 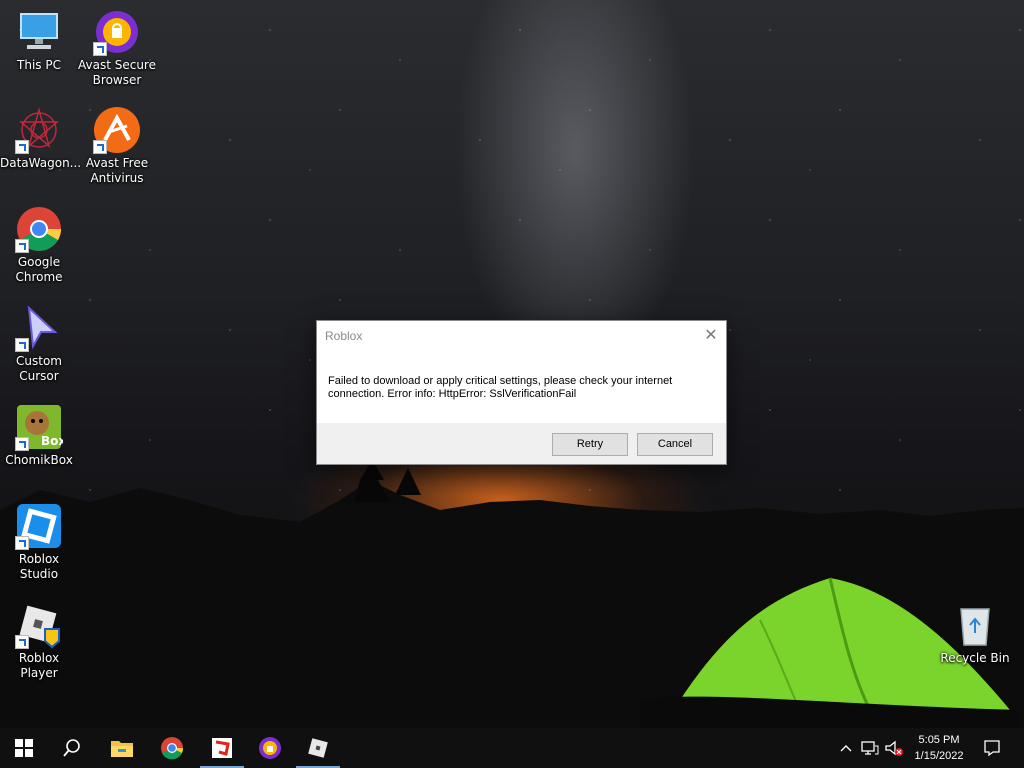 What do you see at coordinates (39, 566) in the screenshot?
I see `desktop-icon-label: Roblox Studio` at bounding box center [39, 566].